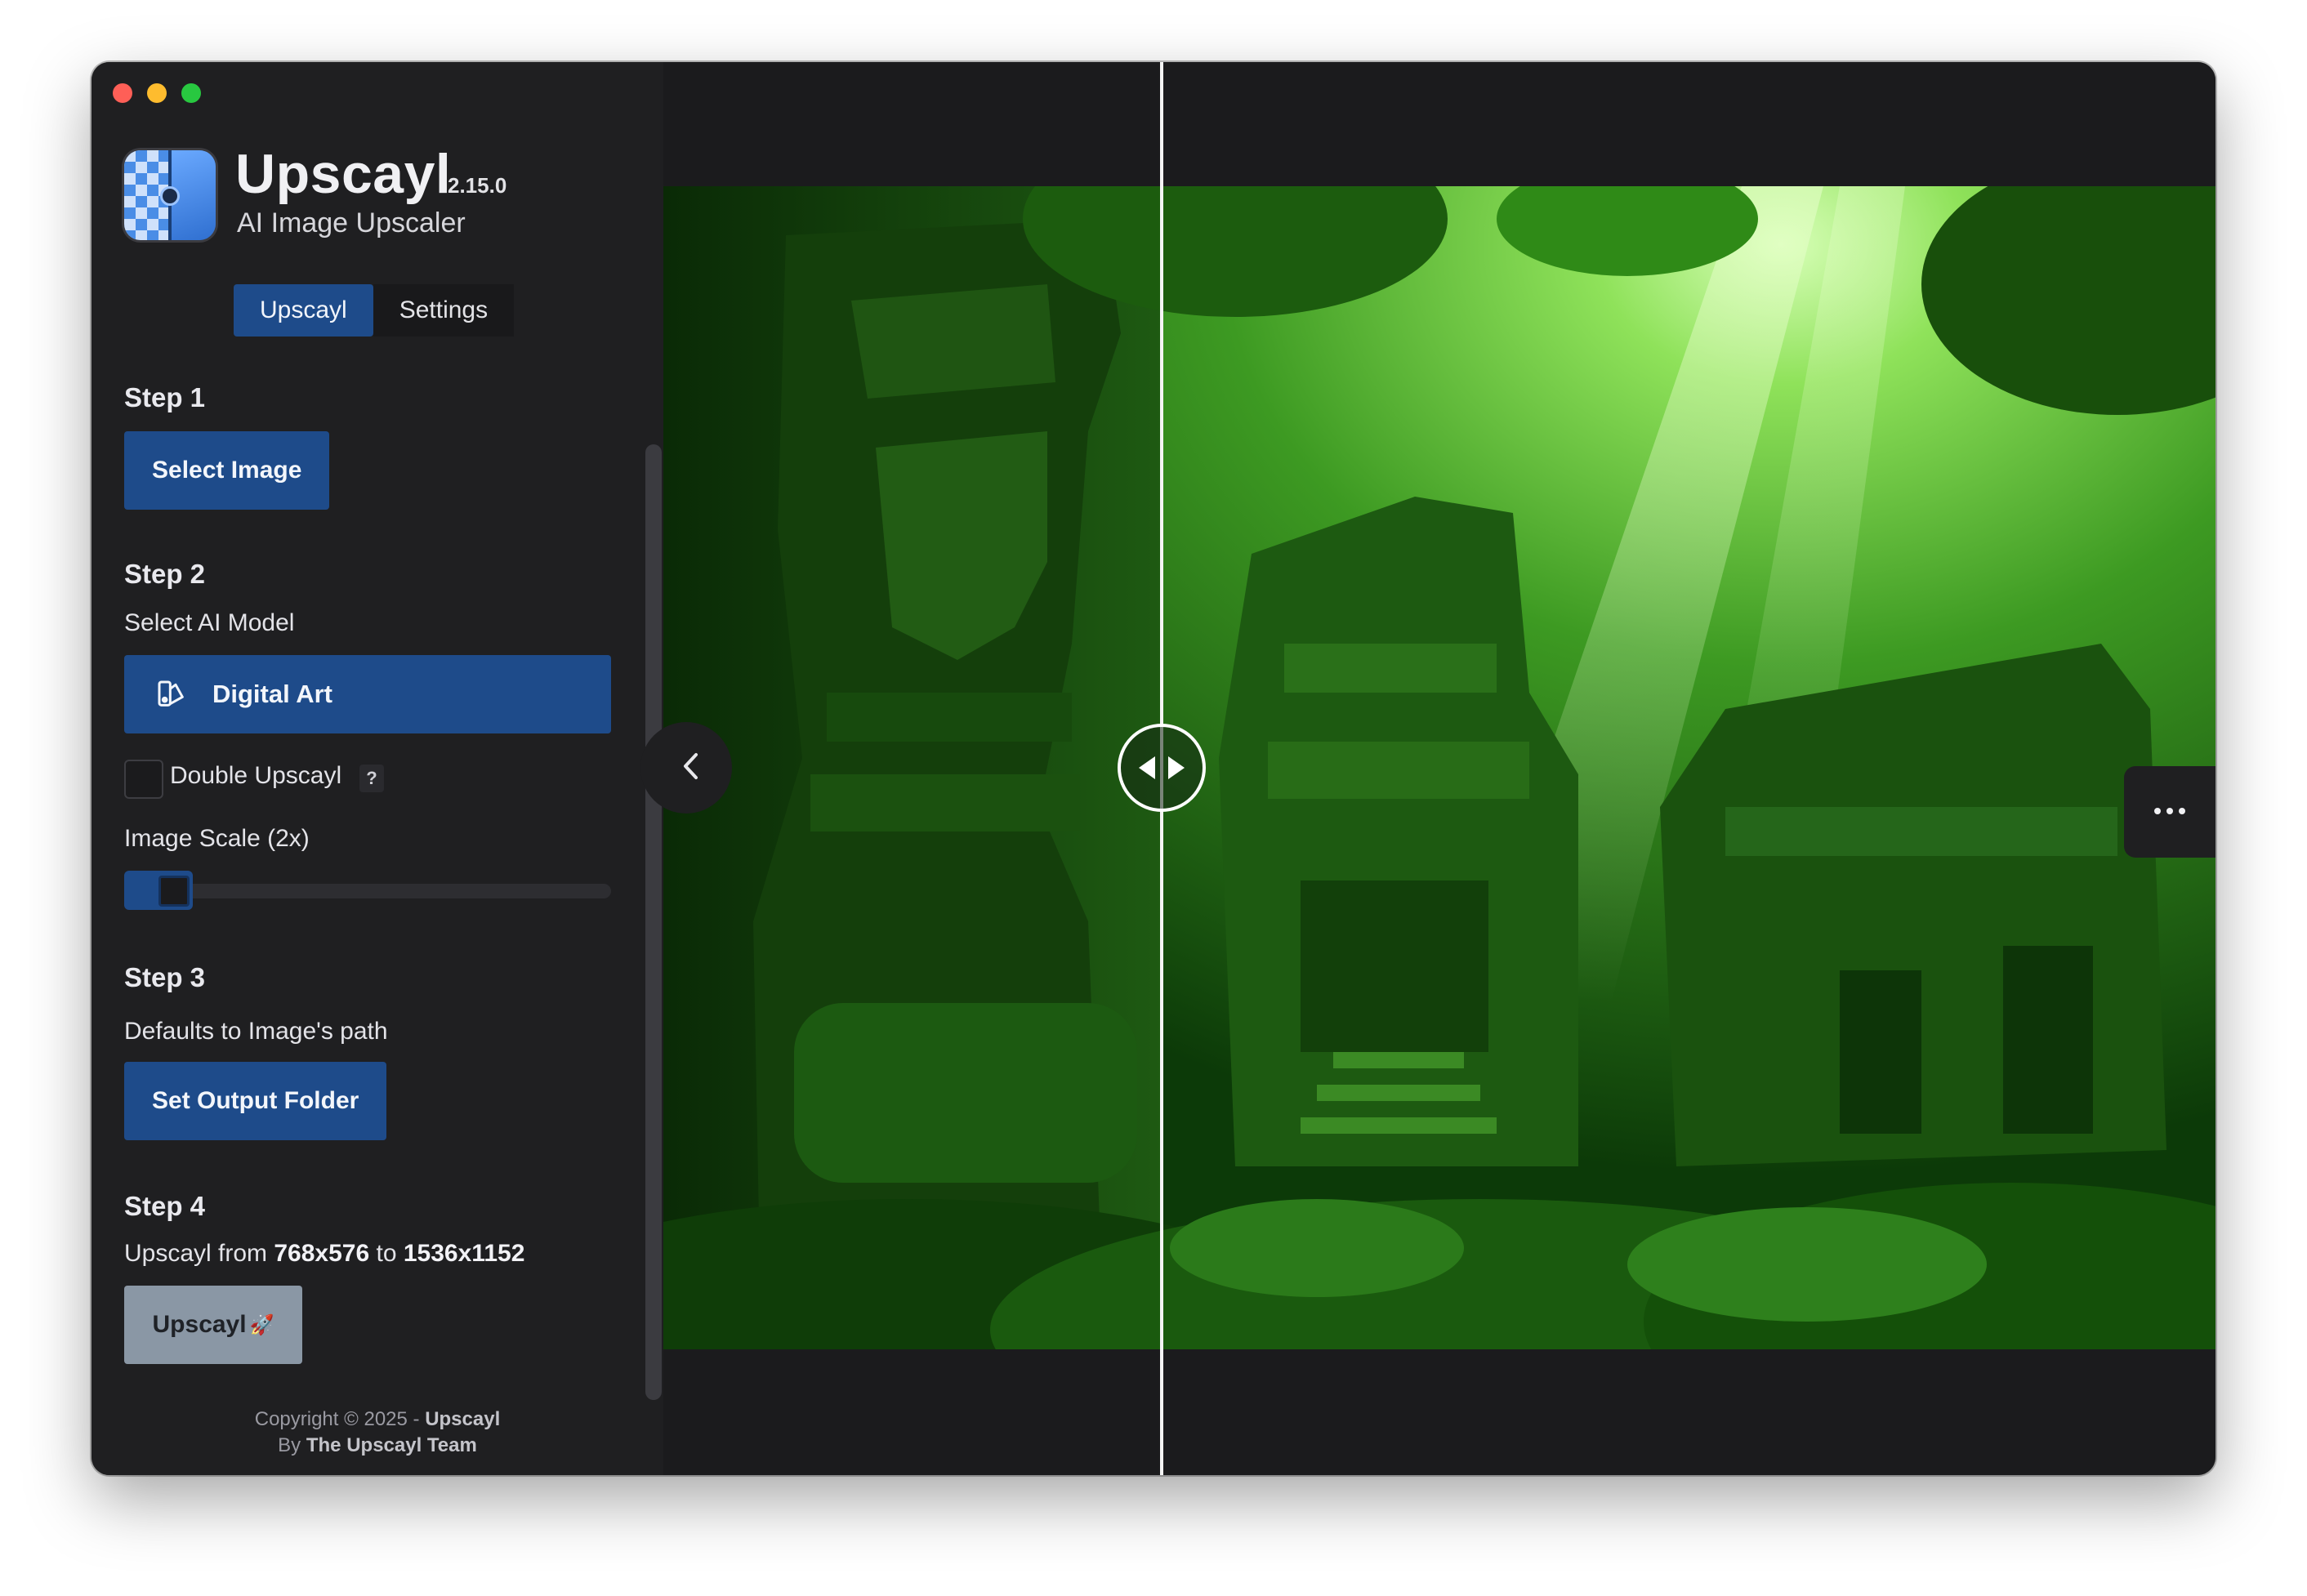  What do you see at coordinates (477, 185) in the screenshot?
I see `app-version: 2.15.0` at bounding box center [477, 185].